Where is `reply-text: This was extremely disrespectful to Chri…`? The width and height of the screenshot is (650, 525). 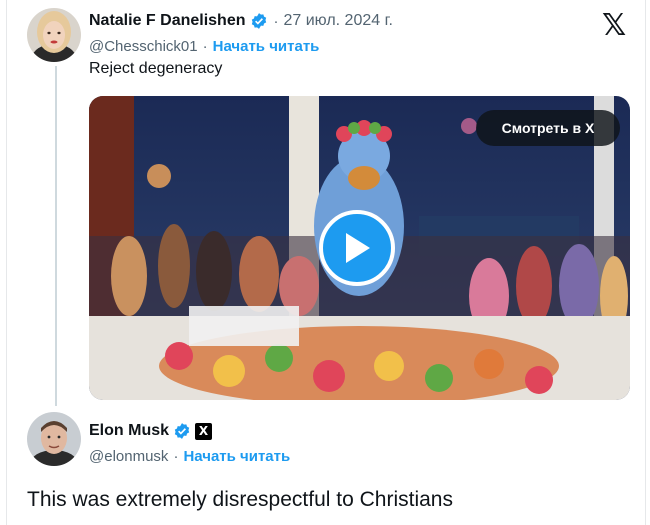
reply-text: This was extremely disrespectful to Chri… is located at coordinates (240, 499).